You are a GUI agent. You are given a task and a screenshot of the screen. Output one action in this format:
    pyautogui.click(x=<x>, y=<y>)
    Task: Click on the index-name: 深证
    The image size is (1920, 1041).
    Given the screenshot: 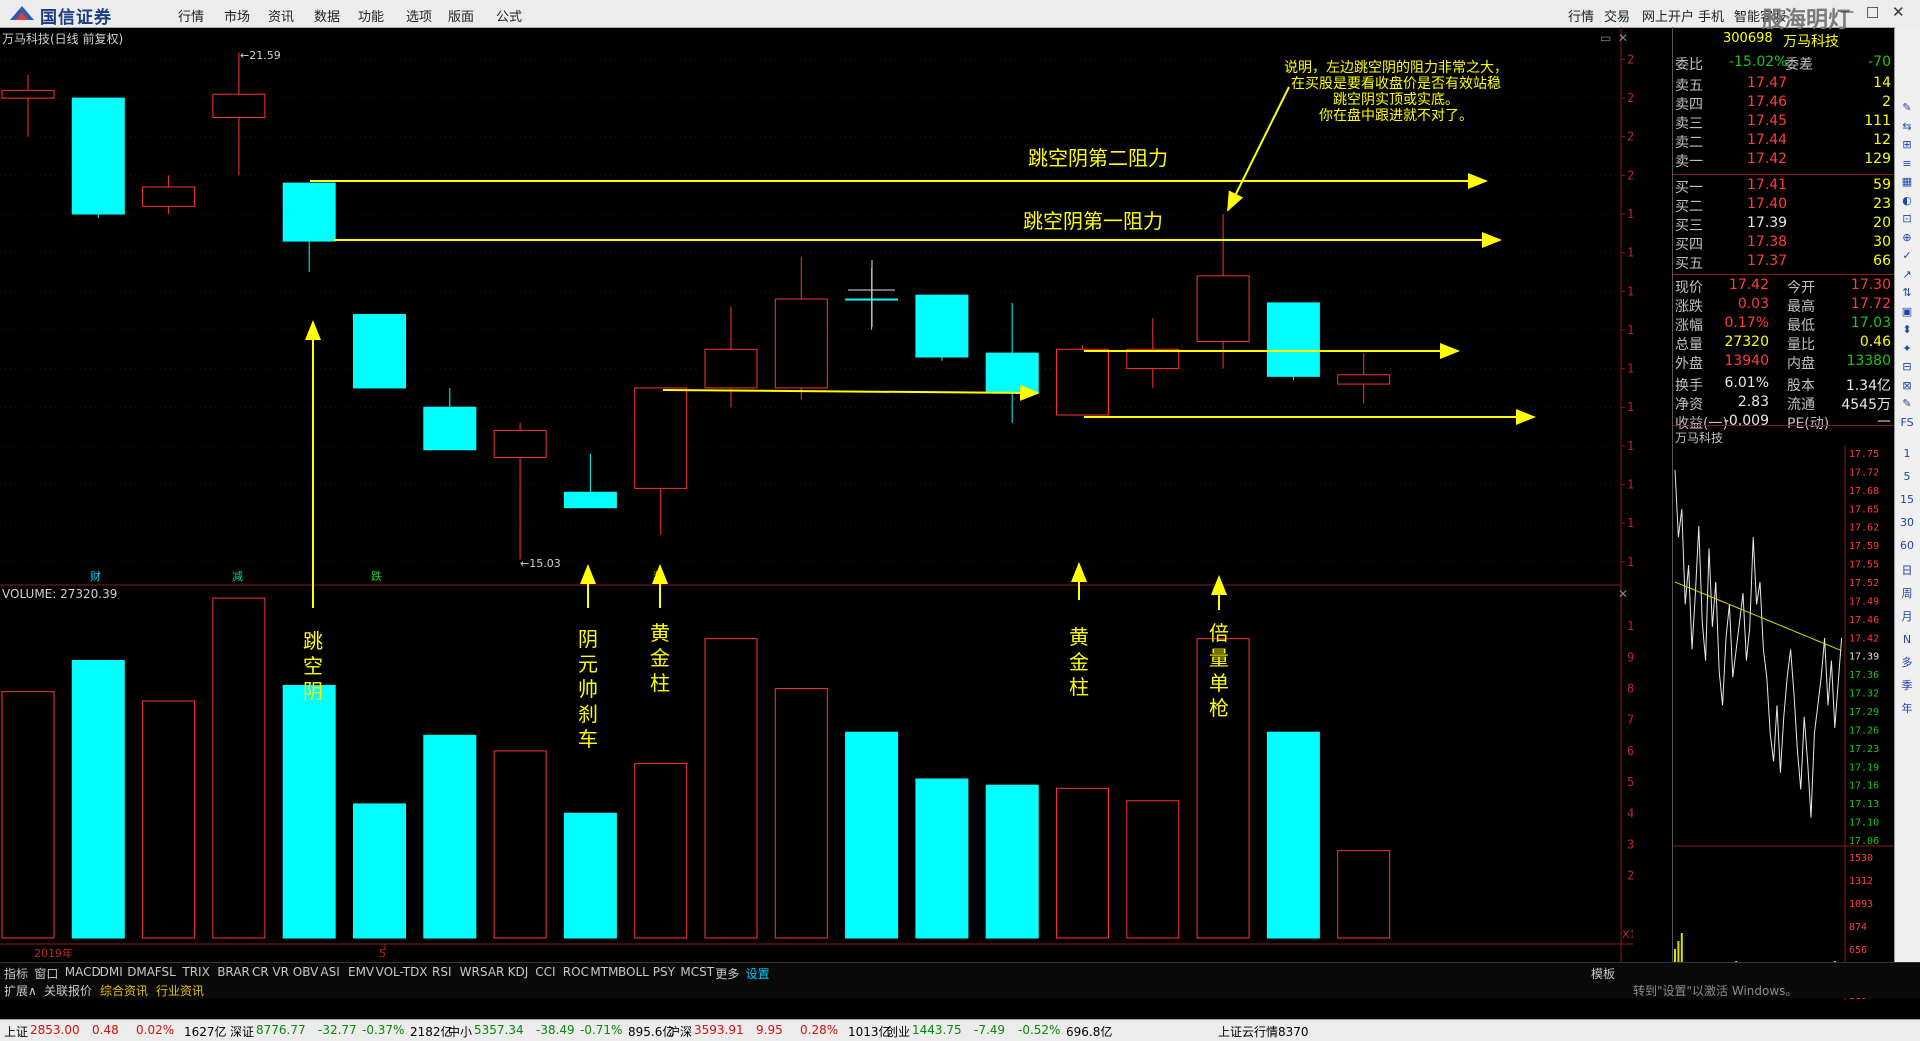 What is the action you would take?
    pyautogui.click(x=242, y=1031)
    